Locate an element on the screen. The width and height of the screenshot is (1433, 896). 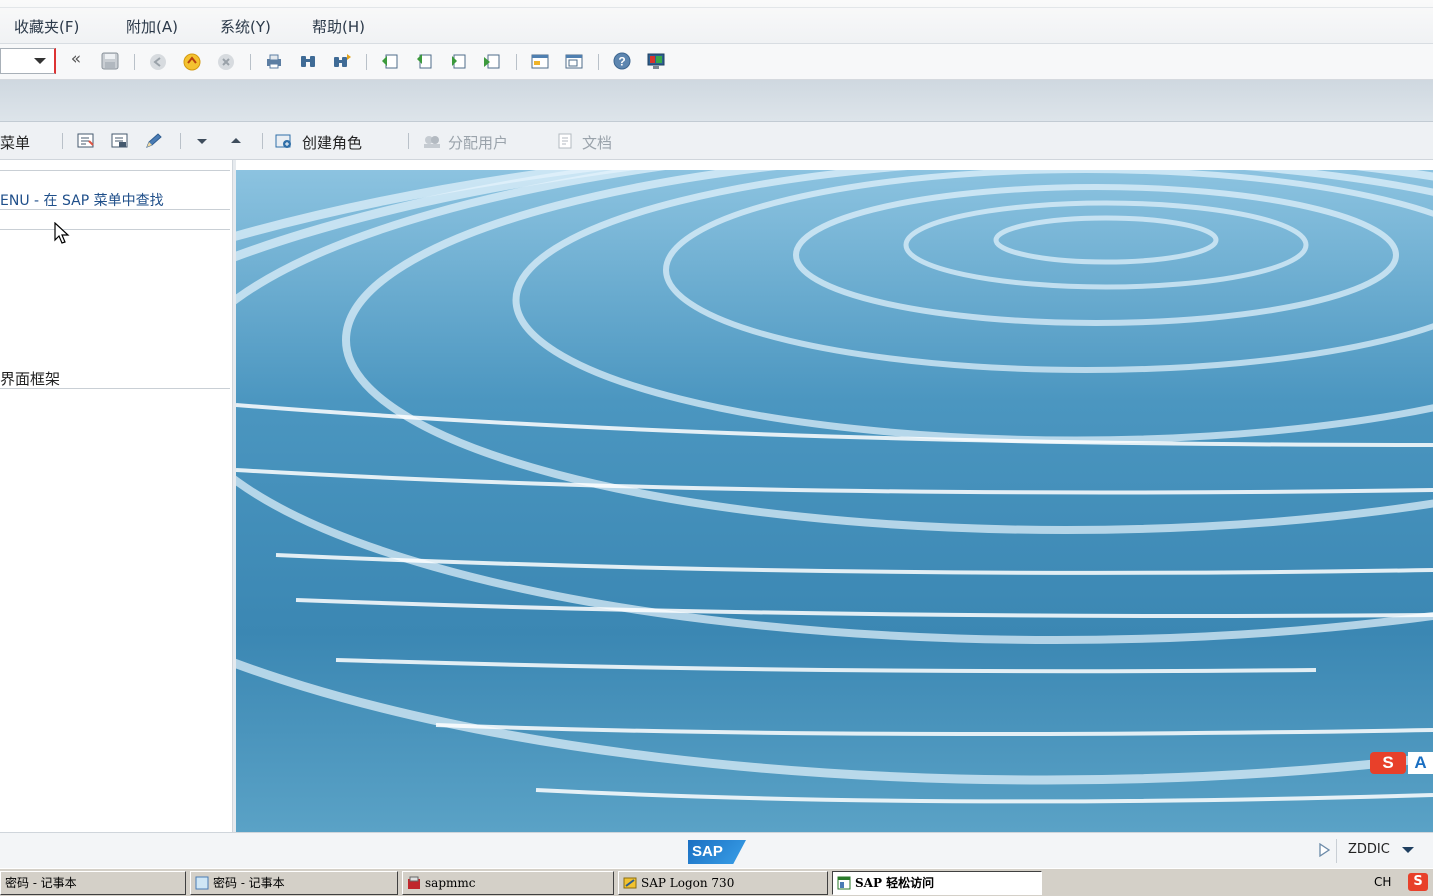
tree-search-label: ENU - 在 SAP 菜单中查找 is located at coordinates (82, 201).